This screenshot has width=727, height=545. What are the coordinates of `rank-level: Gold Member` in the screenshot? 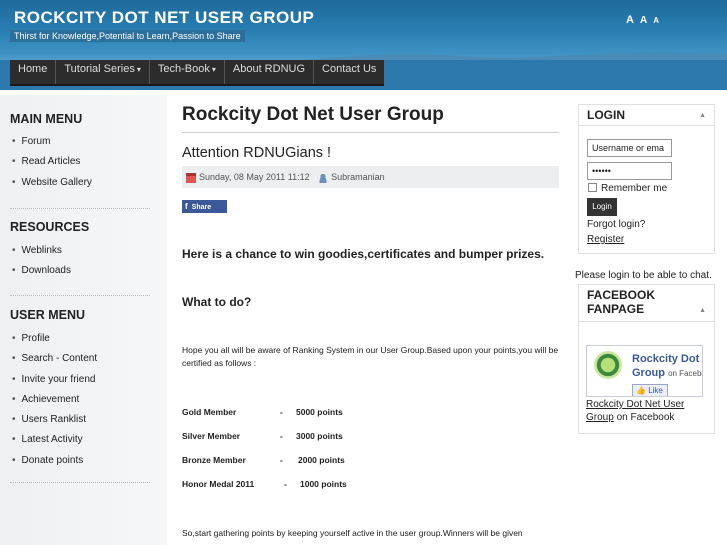 It's located at (209, 412).